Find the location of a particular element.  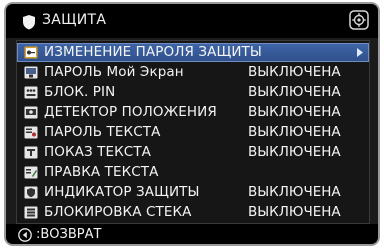

stack-lock-icon is located at coordinates (31, 212).